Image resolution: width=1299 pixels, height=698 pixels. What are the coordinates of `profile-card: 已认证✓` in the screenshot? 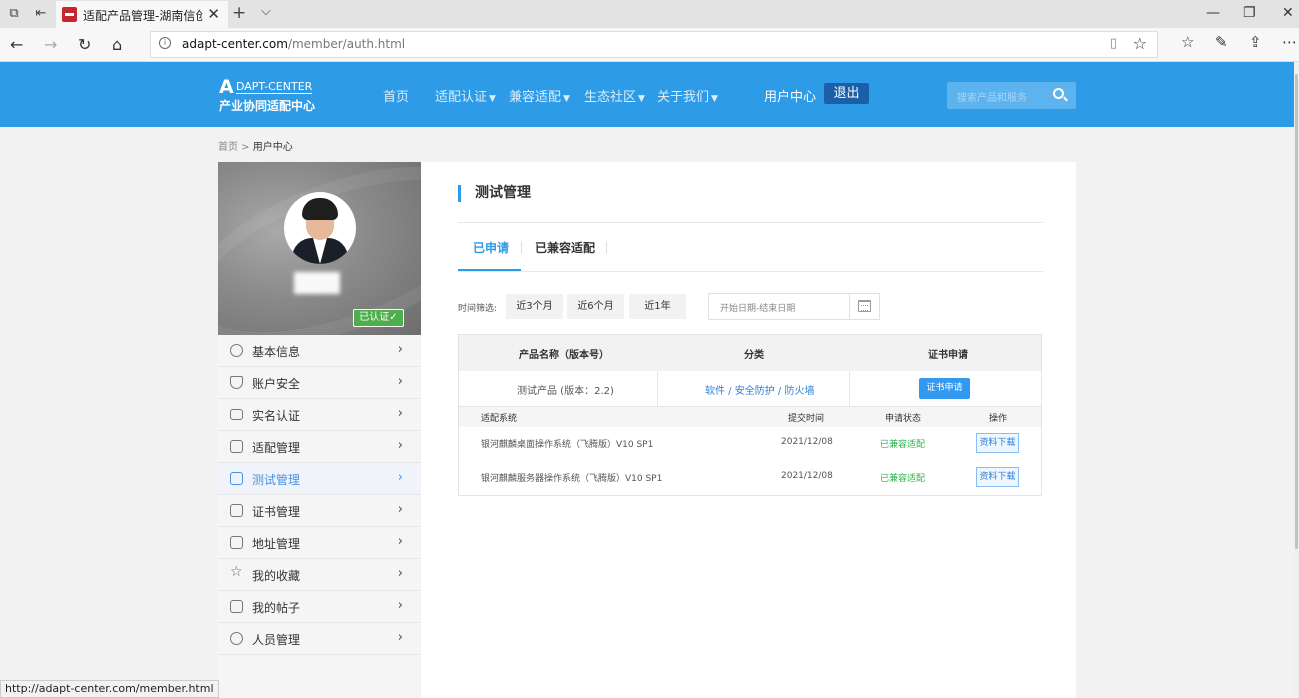 It's located at (319, 248).